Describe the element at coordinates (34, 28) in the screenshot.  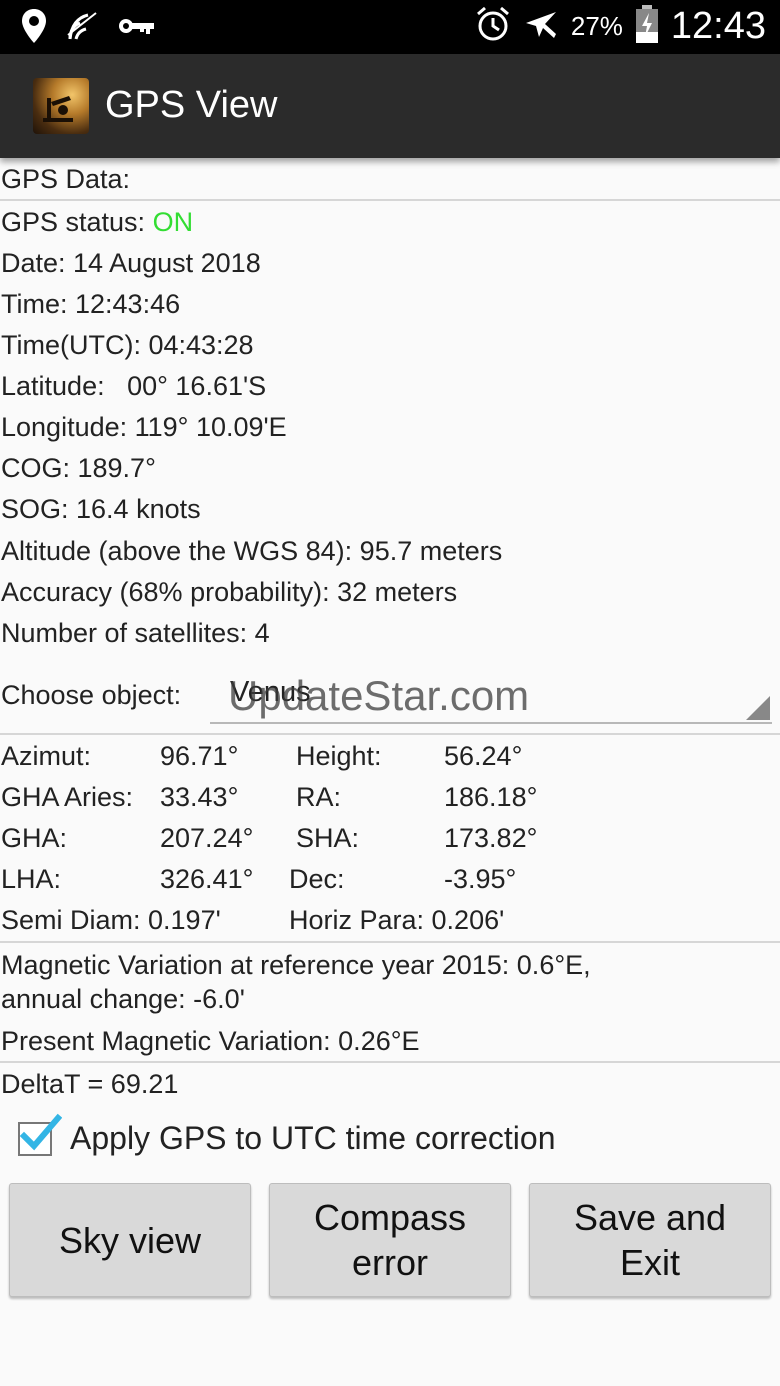
I see `location-pin-icon` at that location.